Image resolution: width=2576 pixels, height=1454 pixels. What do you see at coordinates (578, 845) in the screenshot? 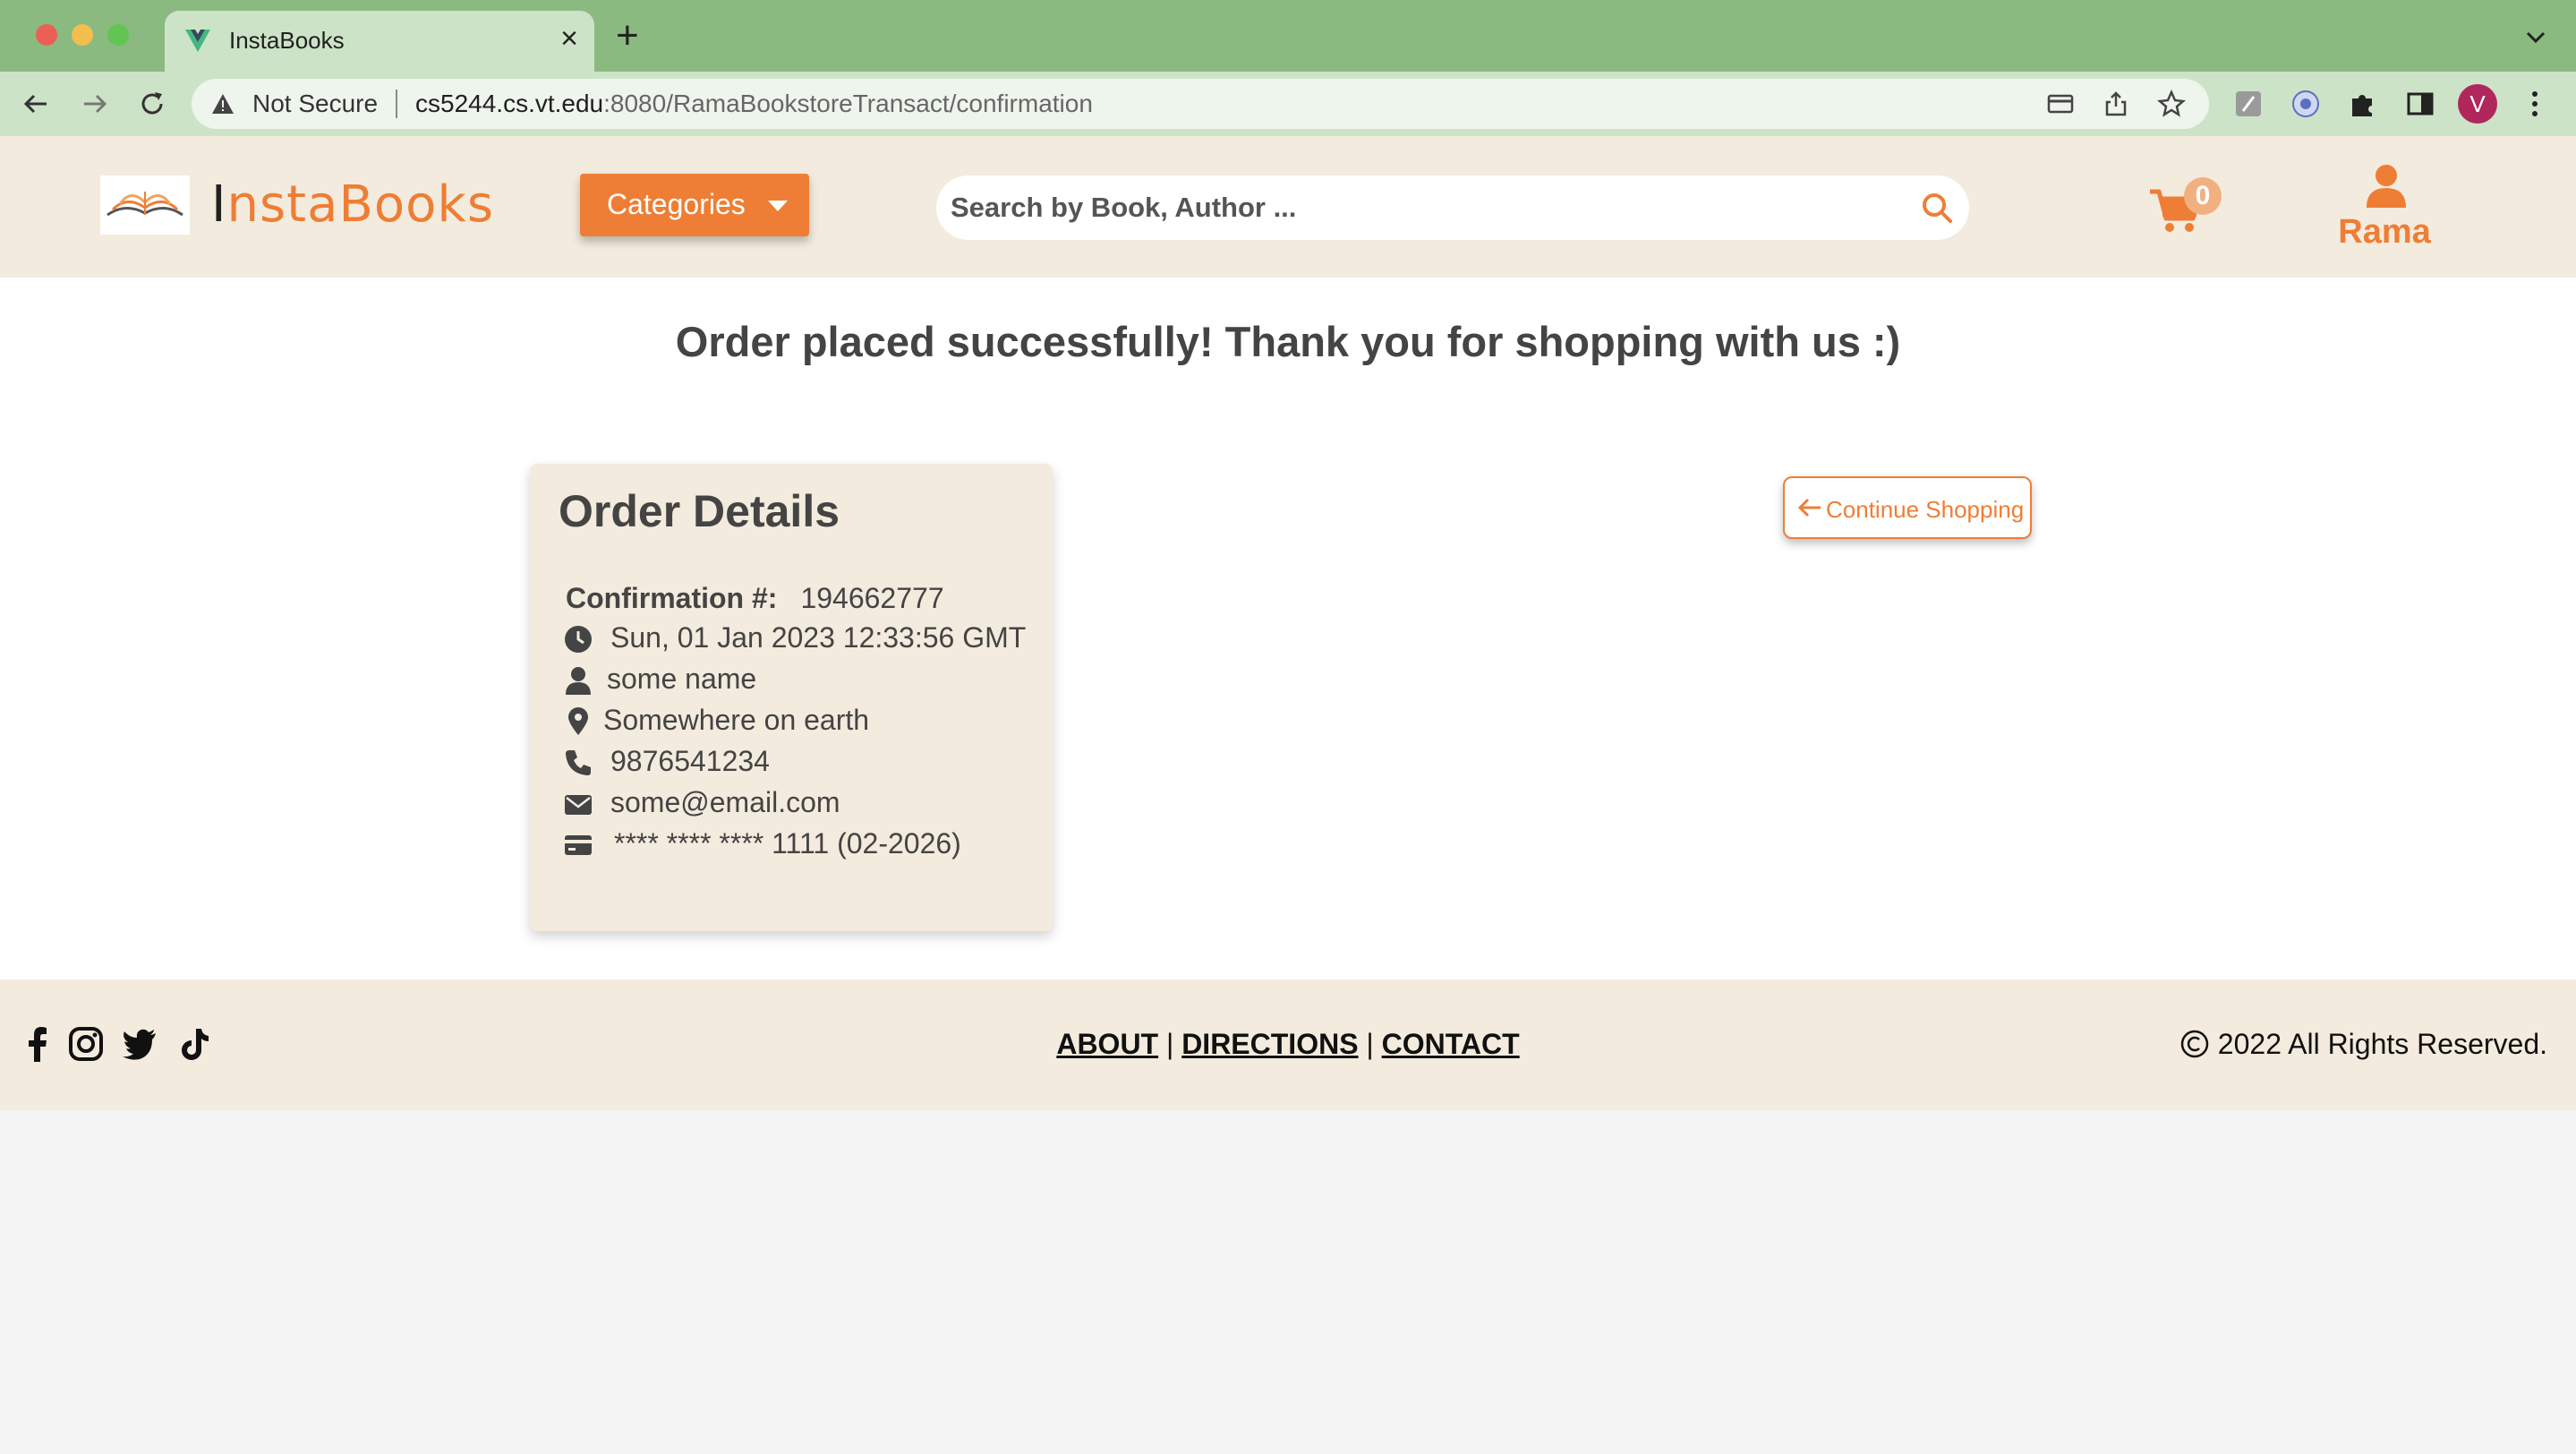
I see `credit-card-icon` at bounding box center [578, 845].